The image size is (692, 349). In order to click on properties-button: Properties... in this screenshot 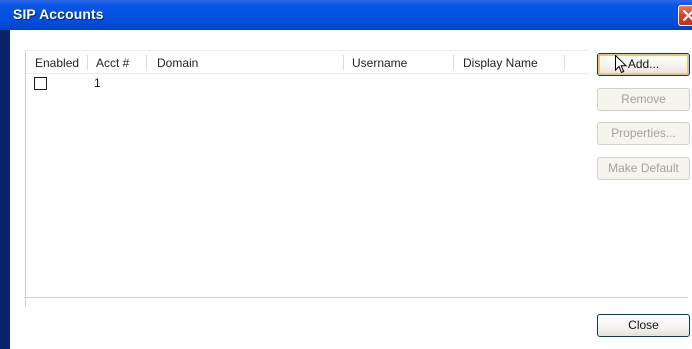, I will do `click(643, 133)`.